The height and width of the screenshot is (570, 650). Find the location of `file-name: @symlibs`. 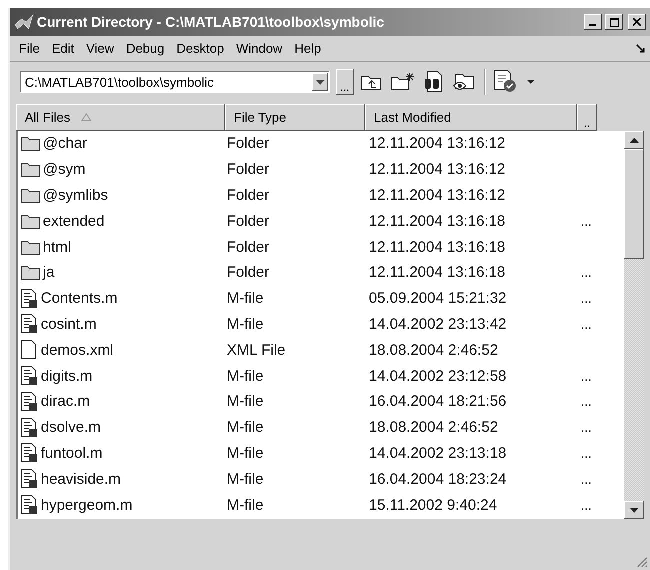

file-name: @symlibs is located at coordinates (75, 195).